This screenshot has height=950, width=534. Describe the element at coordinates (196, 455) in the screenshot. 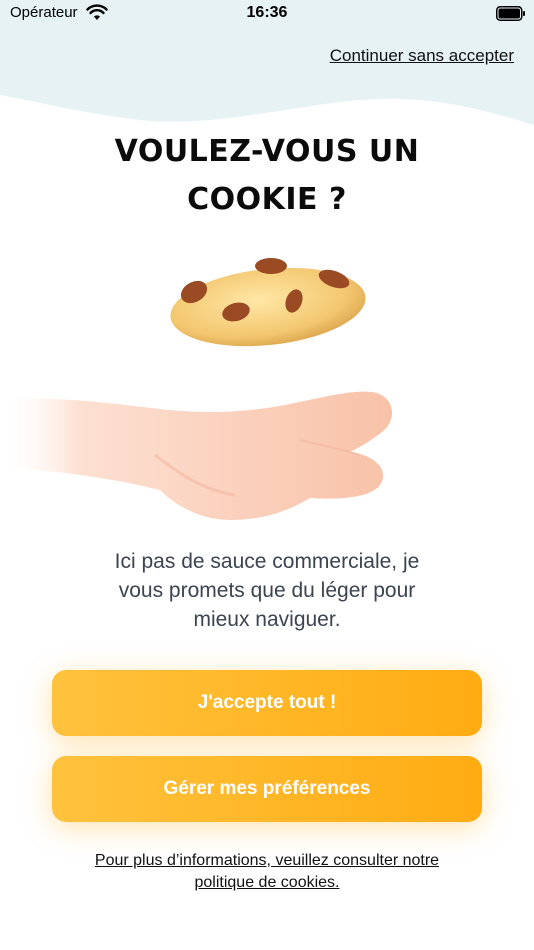

I see `hand-icon` at that location.